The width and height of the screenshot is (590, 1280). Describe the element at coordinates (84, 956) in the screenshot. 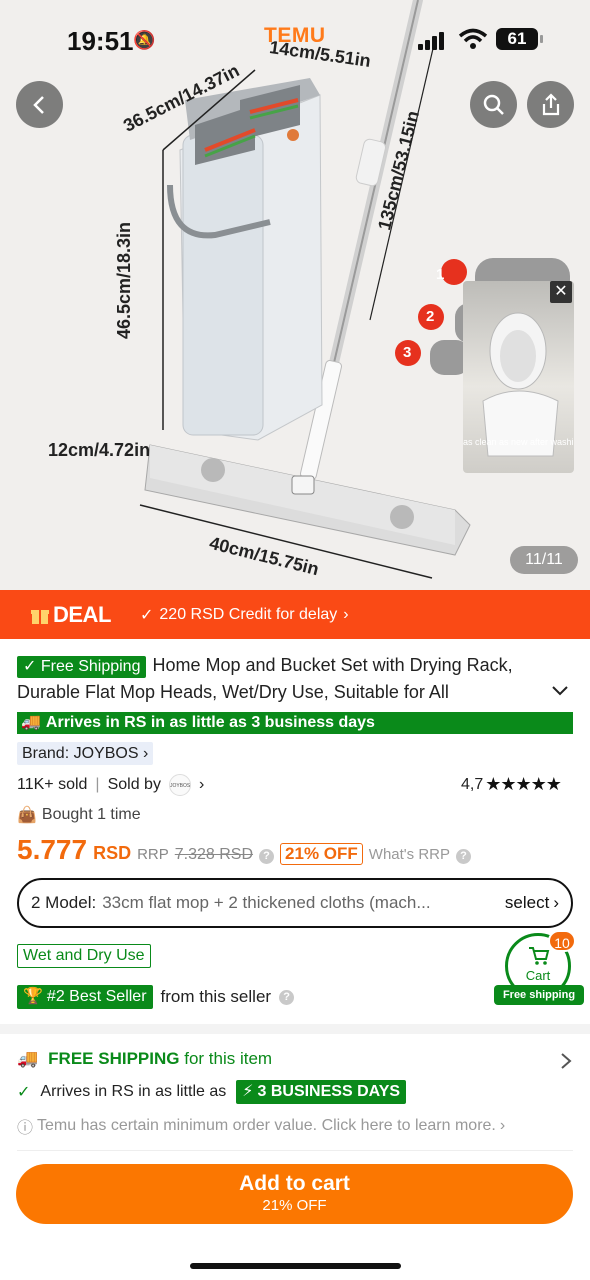

I see `feature-tag: Wet and Dry Use` at that location.